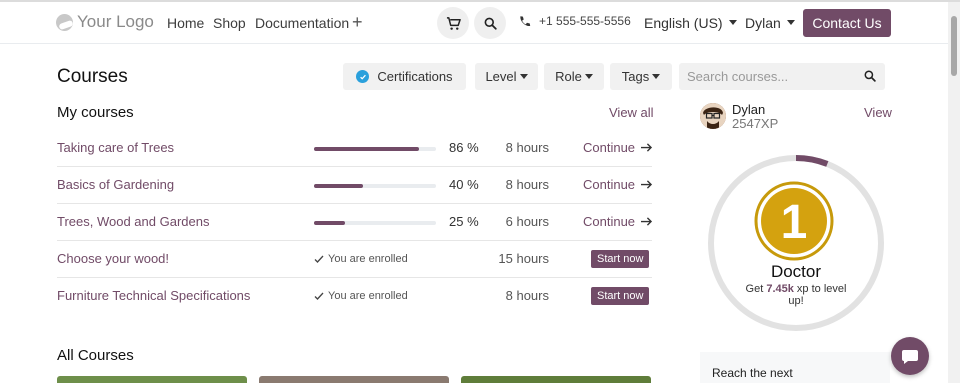 The image size is (960, 383). What do you see at coordinates (92, 76) in the screenshot?
I see `page-title: Courses` at bounding box center [92, 76].